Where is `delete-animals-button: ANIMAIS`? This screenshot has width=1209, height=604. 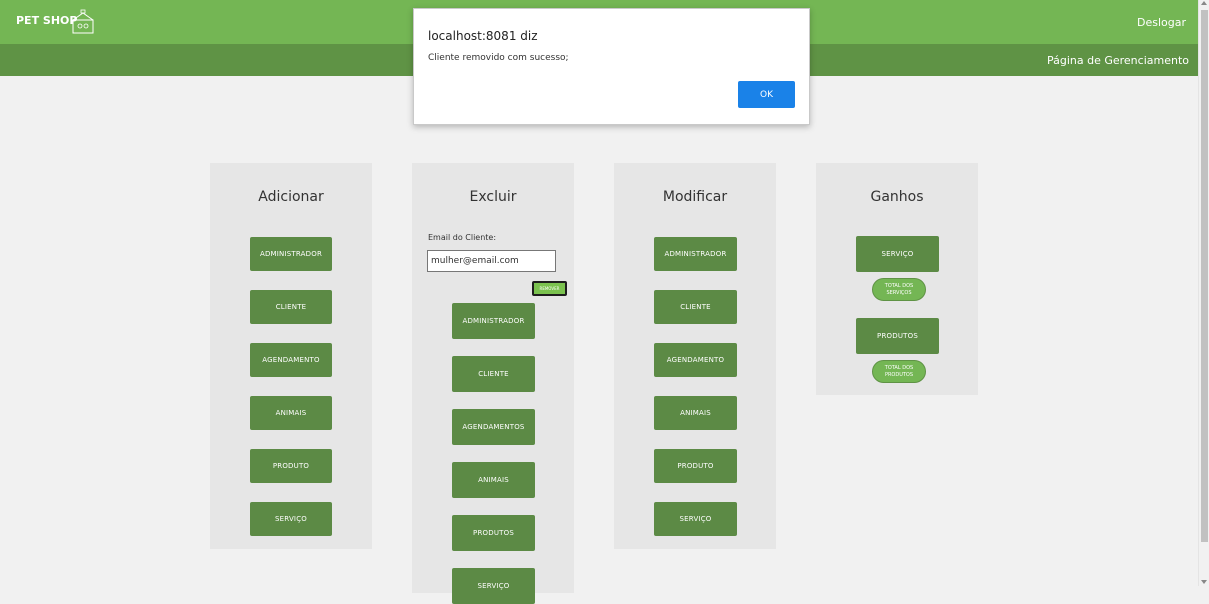 delete-animals-button: ANIMAIS is located at coordinates (493, 480).